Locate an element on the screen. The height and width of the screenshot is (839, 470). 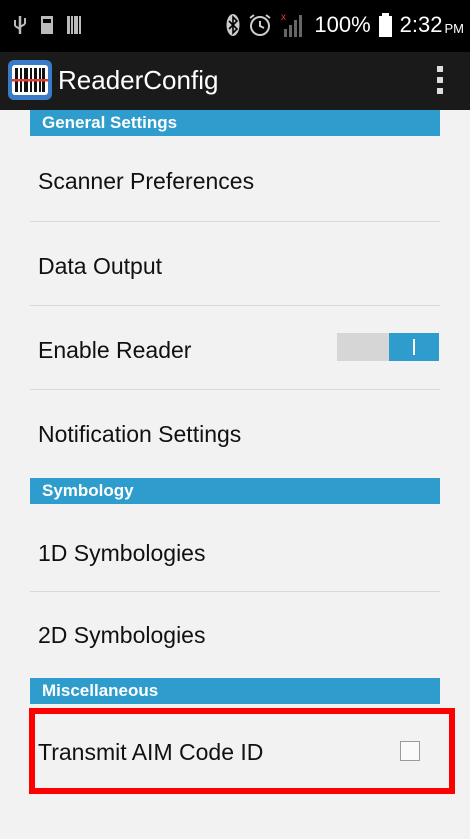
status-bar: x 100% 2:32 PM is located at coordinates (235, 26).